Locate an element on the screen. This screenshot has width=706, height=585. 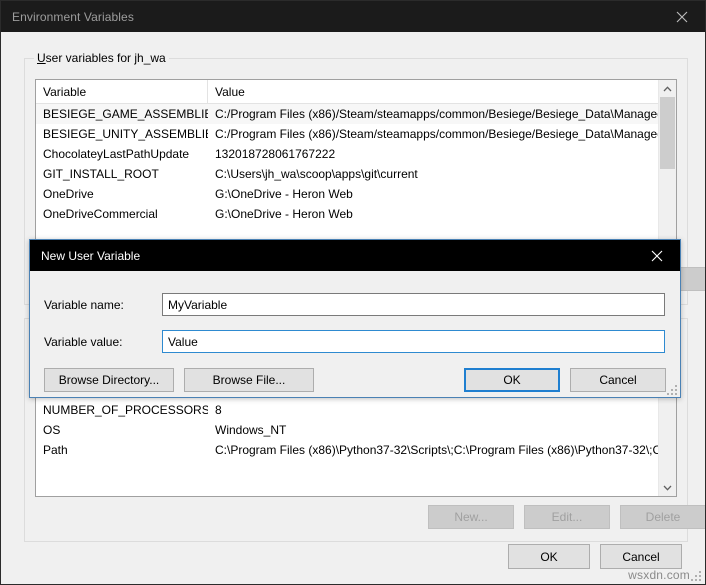
scroll-thumb is located at coordinates (667, 133).